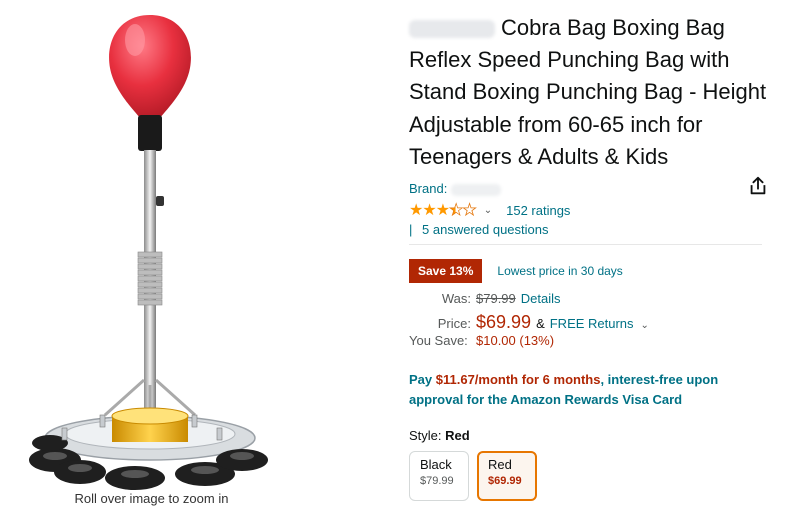 Image resolution: width=786 pixels, height=519 pixels. I want to click on style-option-red: Red $69.99, so click(507, 476).